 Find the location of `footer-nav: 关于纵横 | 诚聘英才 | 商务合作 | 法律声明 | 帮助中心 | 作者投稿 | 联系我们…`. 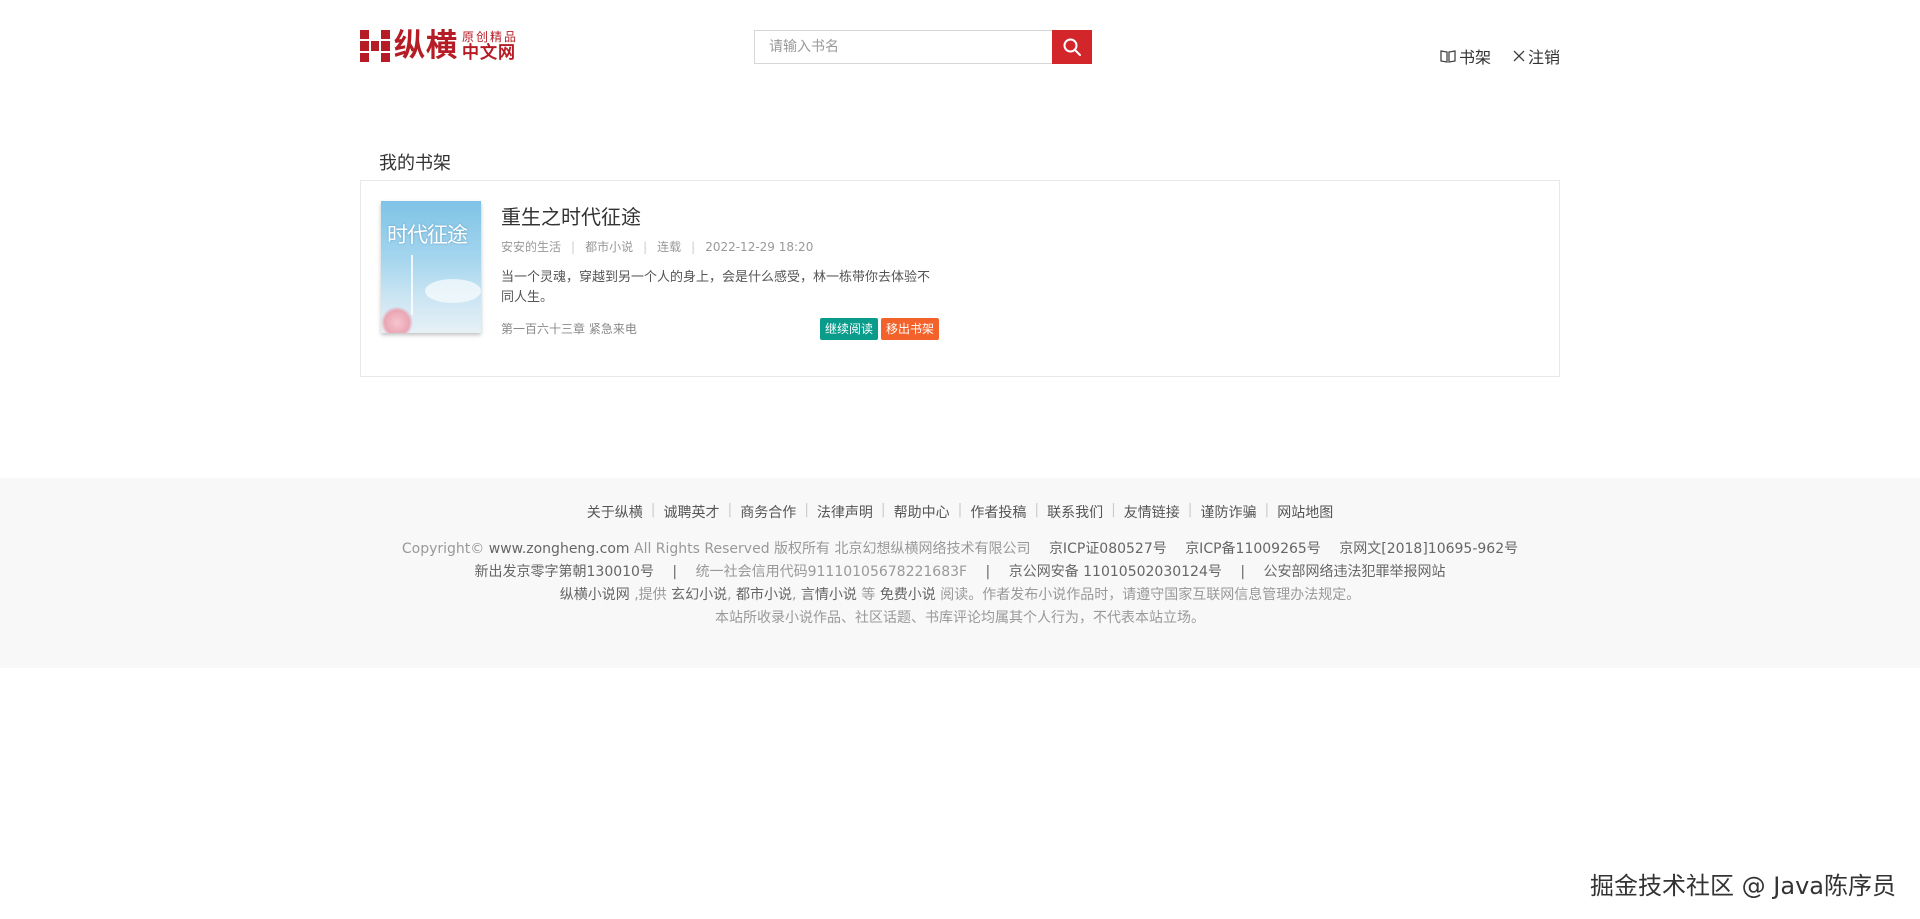

footer-nav: 关于纵横 | 诚聘英才 | 商务合作 | 法律声明 | 帮助中心 | 作者投稿 | 联系我们… is located at coordinates (960, 512).